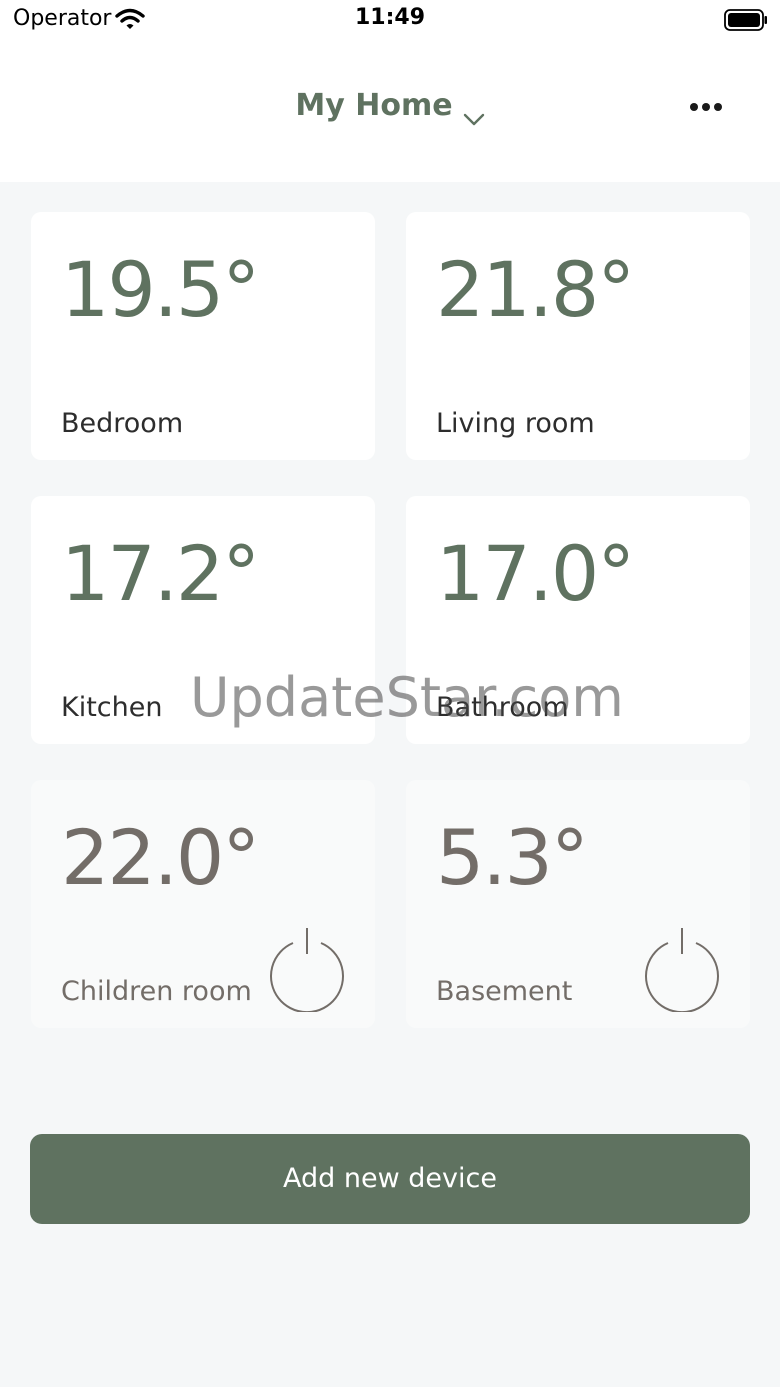 The width and height of the screenshot is (780, 1387). Describe the element at coordinates (156, 991) in the screenshot. I see `room-name: Children room` at that location.